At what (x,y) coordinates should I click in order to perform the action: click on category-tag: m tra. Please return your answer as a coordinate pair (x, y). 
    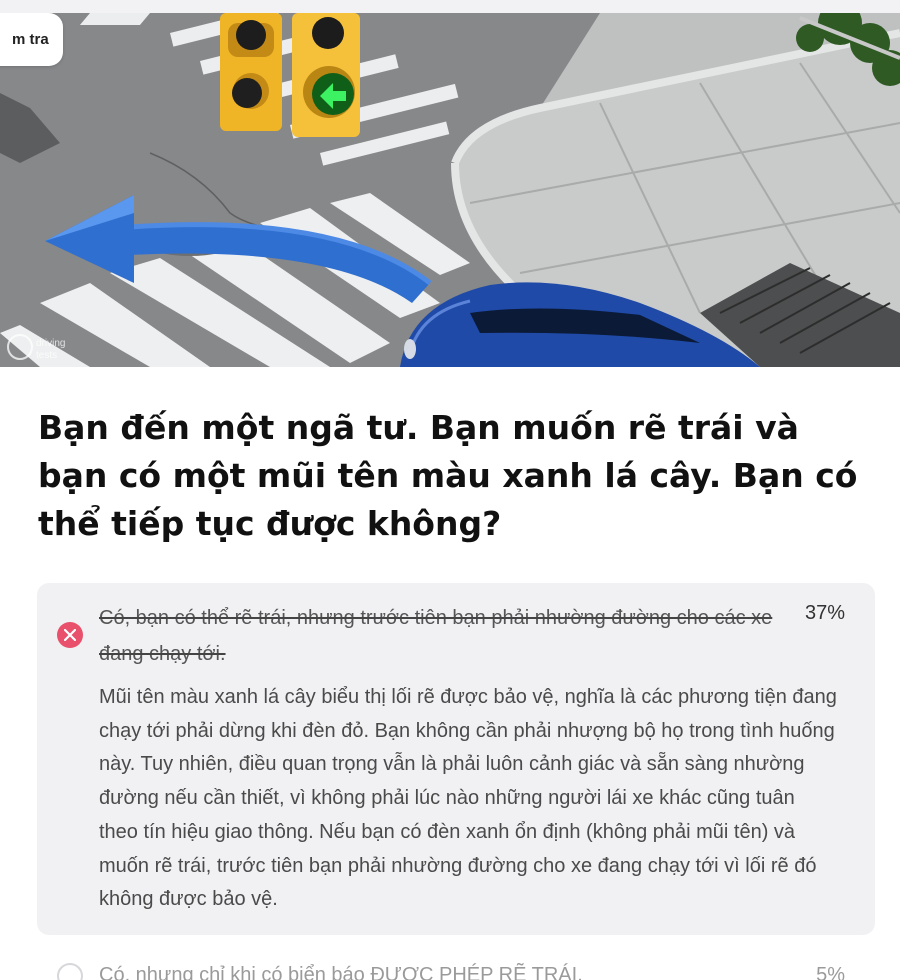
    Looking at the image, I should click on (31, 39).